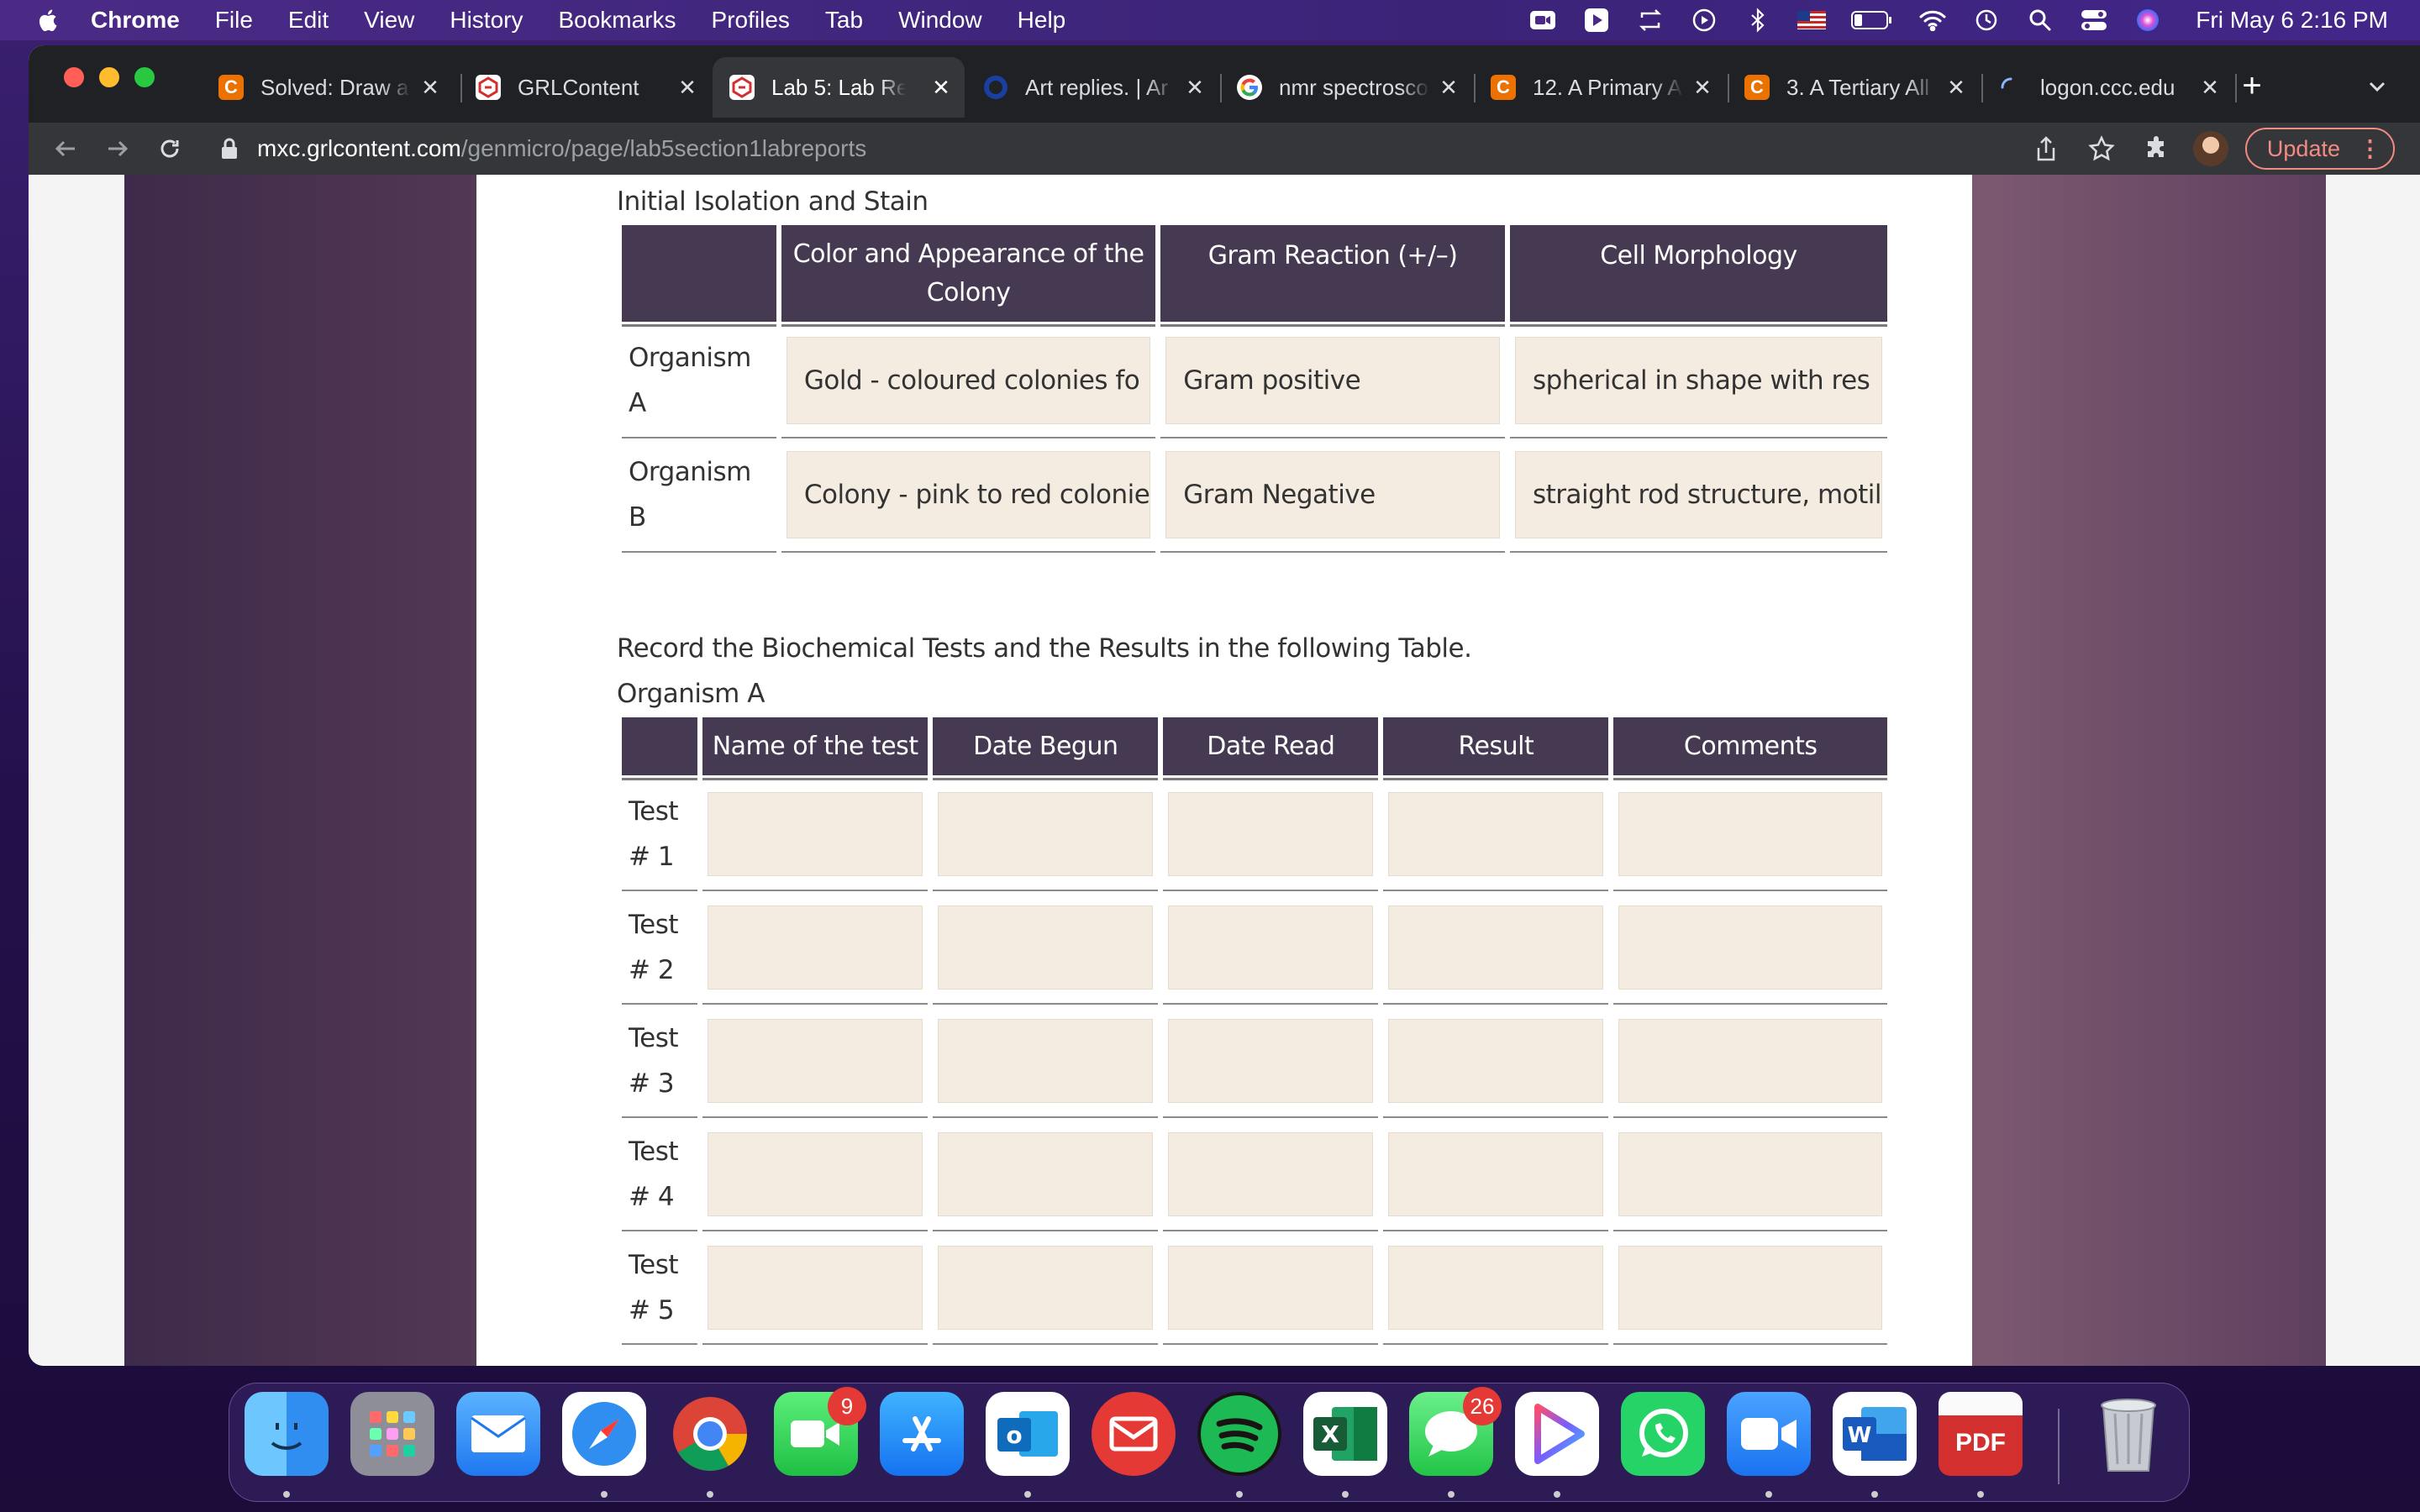 Image resolution: width=2420 pixels, height=1512 pixels. Describe the element at coordinates (1986, 20) in the screenshot. I see `time-machine-icon` at that location.